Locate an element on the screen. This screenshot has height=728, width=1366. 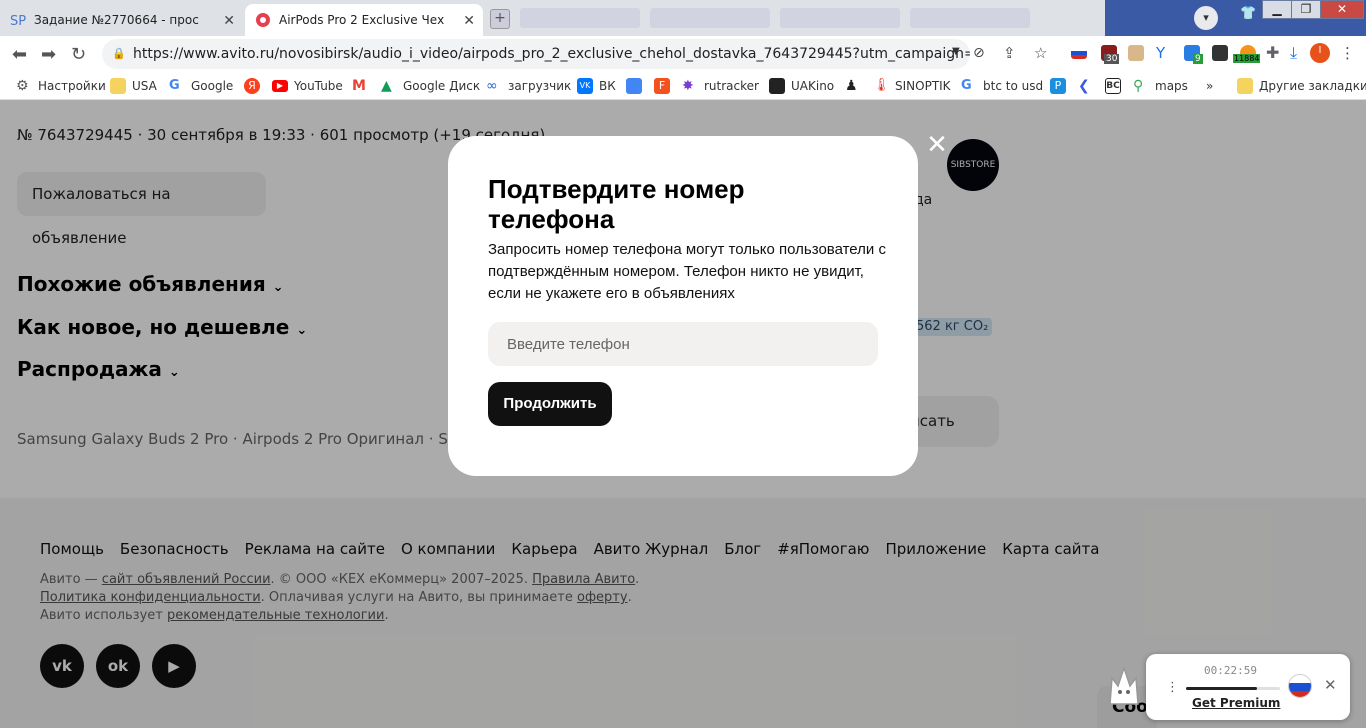
bookmark-sinoptik: 🌡 SINOPTIK is located at coordinates (912, 86).